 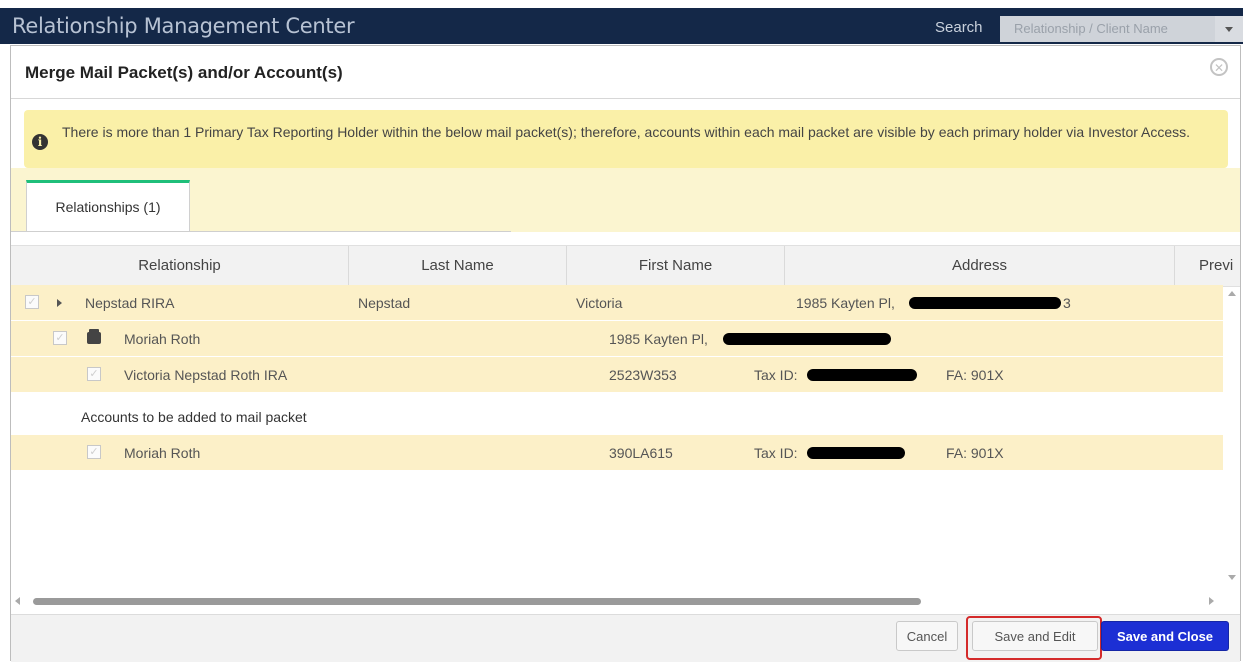 I want to click on address-tail: 3, so click(x=1067, y=303).